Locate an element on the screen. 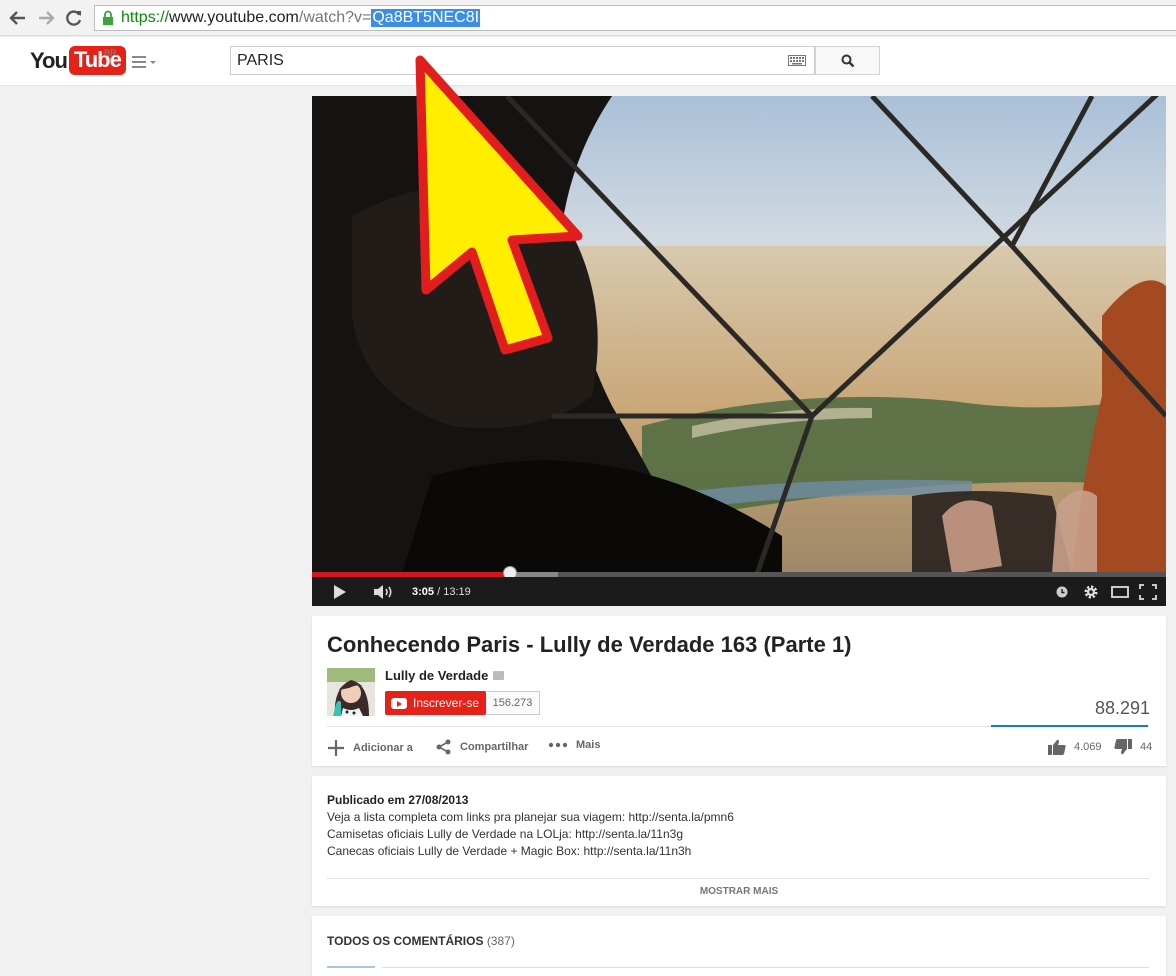 Image resolution: width=1176 pixels, height=976 pixels. hamburger-menu-icon is located at coordinates (144, 62).